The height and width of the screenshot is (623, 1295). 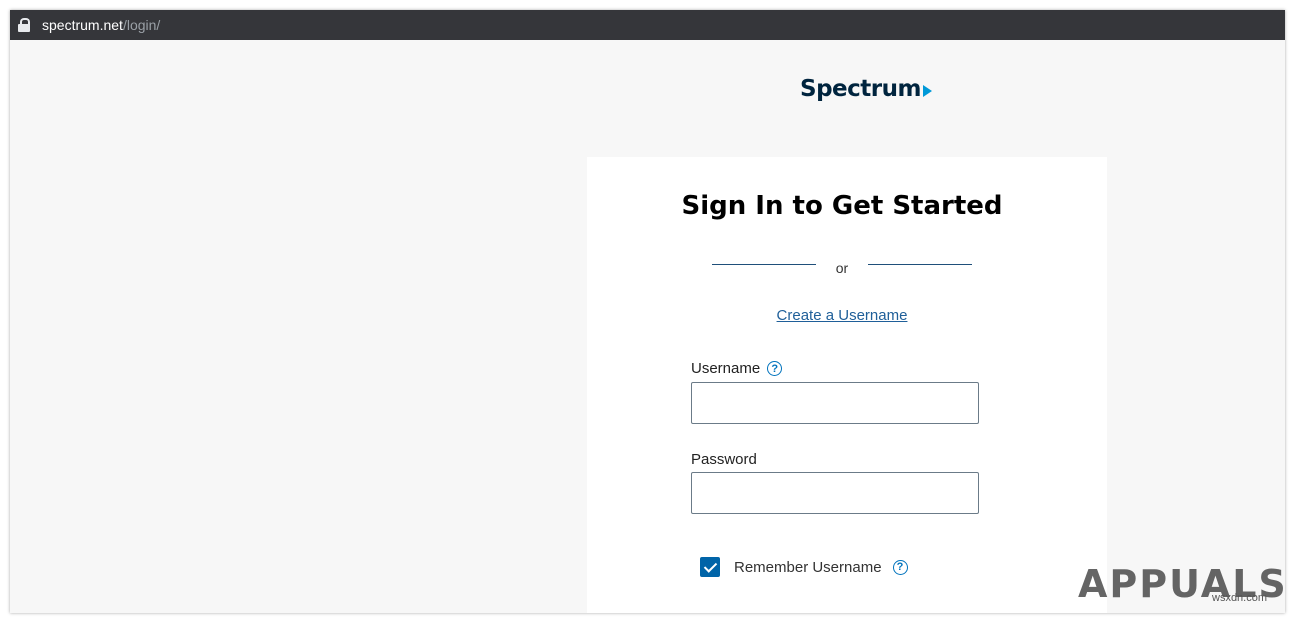 I want to click on password-input, so click(x=835, y=493).